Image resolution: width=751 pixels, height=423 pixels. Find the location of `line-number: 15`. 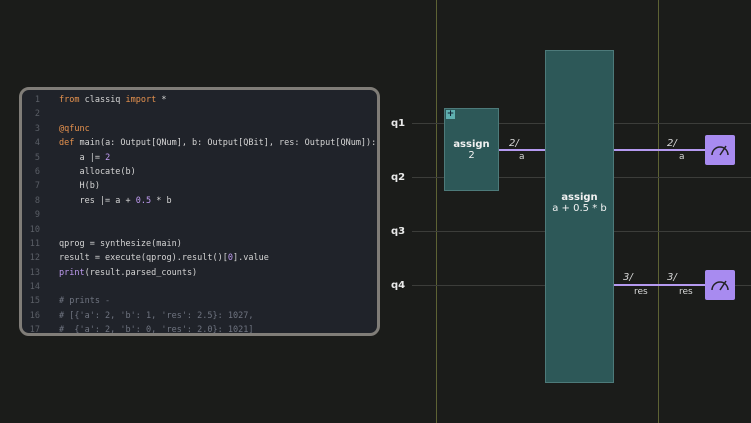

line-number: 15 is located at coordinates (34, 301).